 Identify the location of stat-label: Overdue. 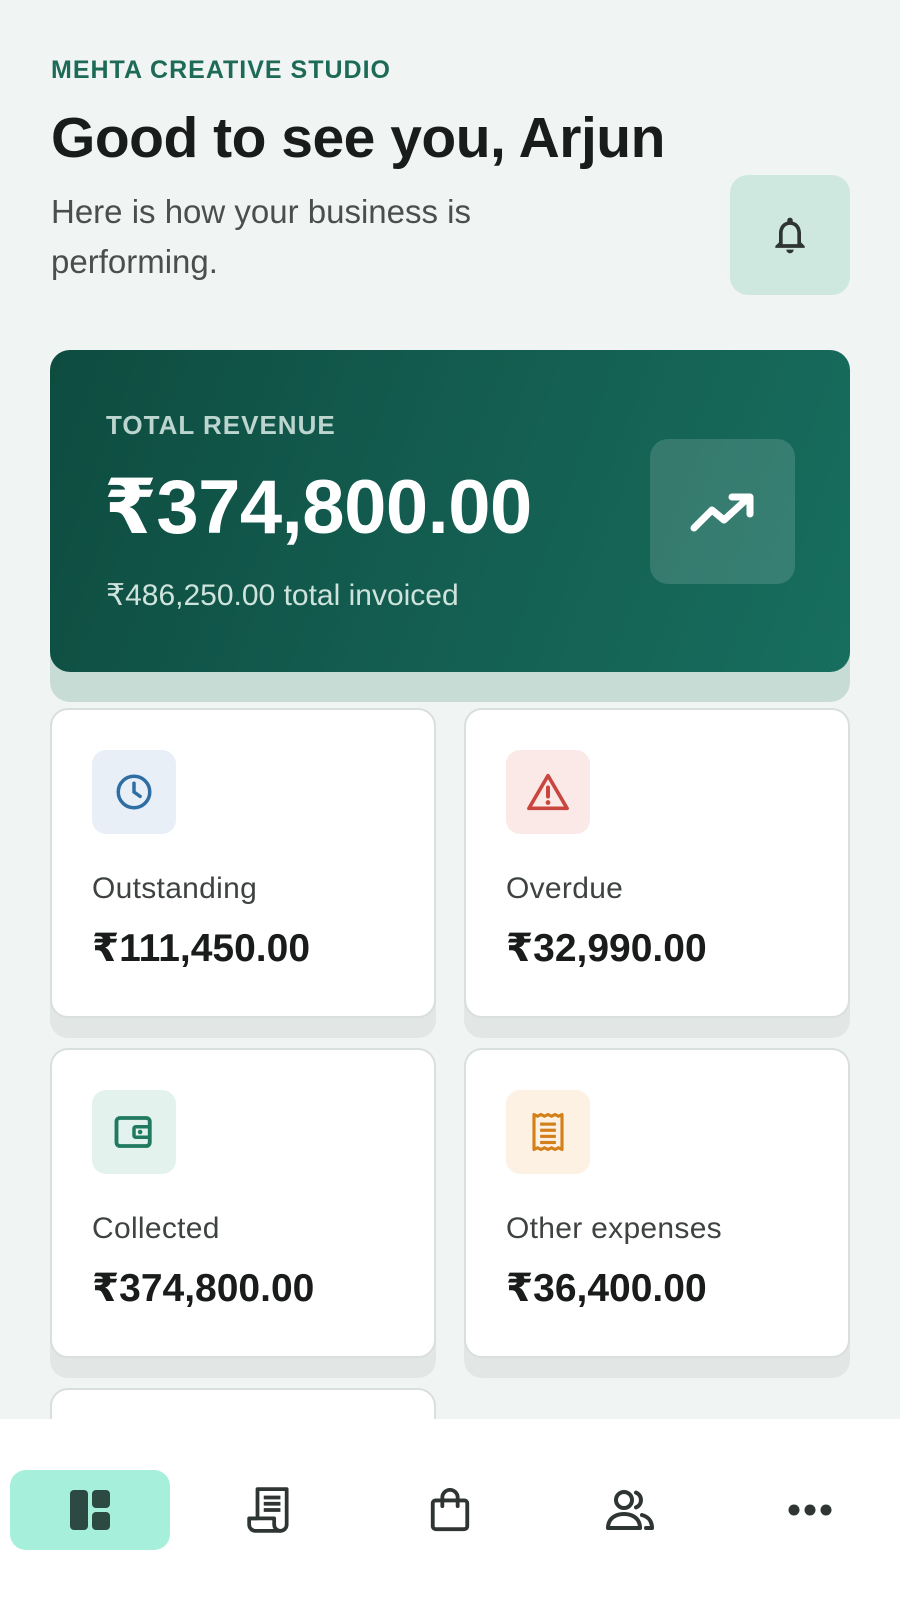
(565, 888).